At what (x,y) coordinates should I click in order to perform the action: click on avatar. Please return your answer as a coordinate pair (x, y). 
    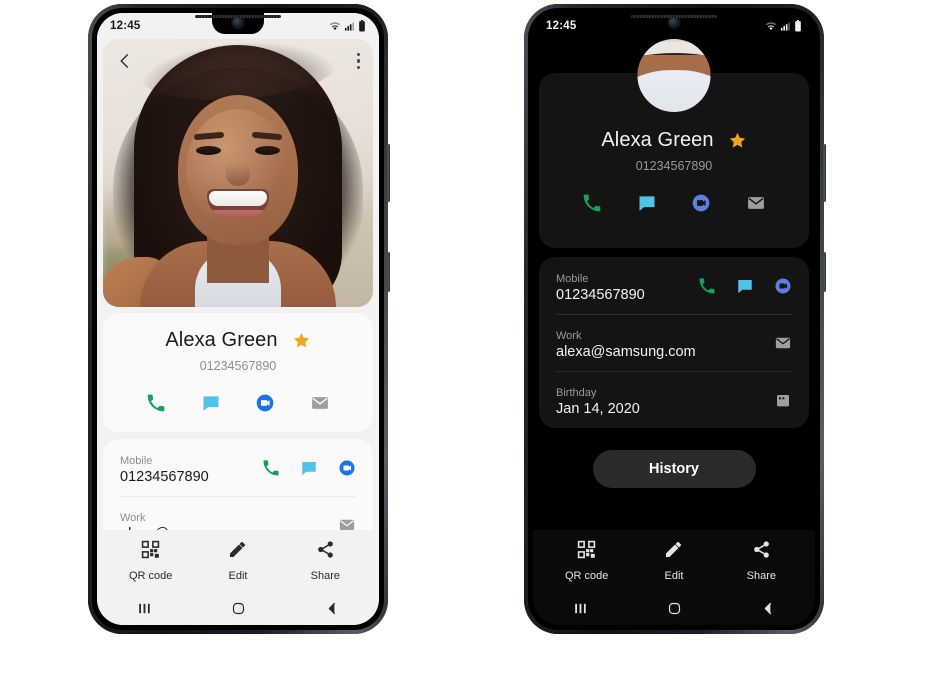
    Looking at the image, I should click on (674, 75).